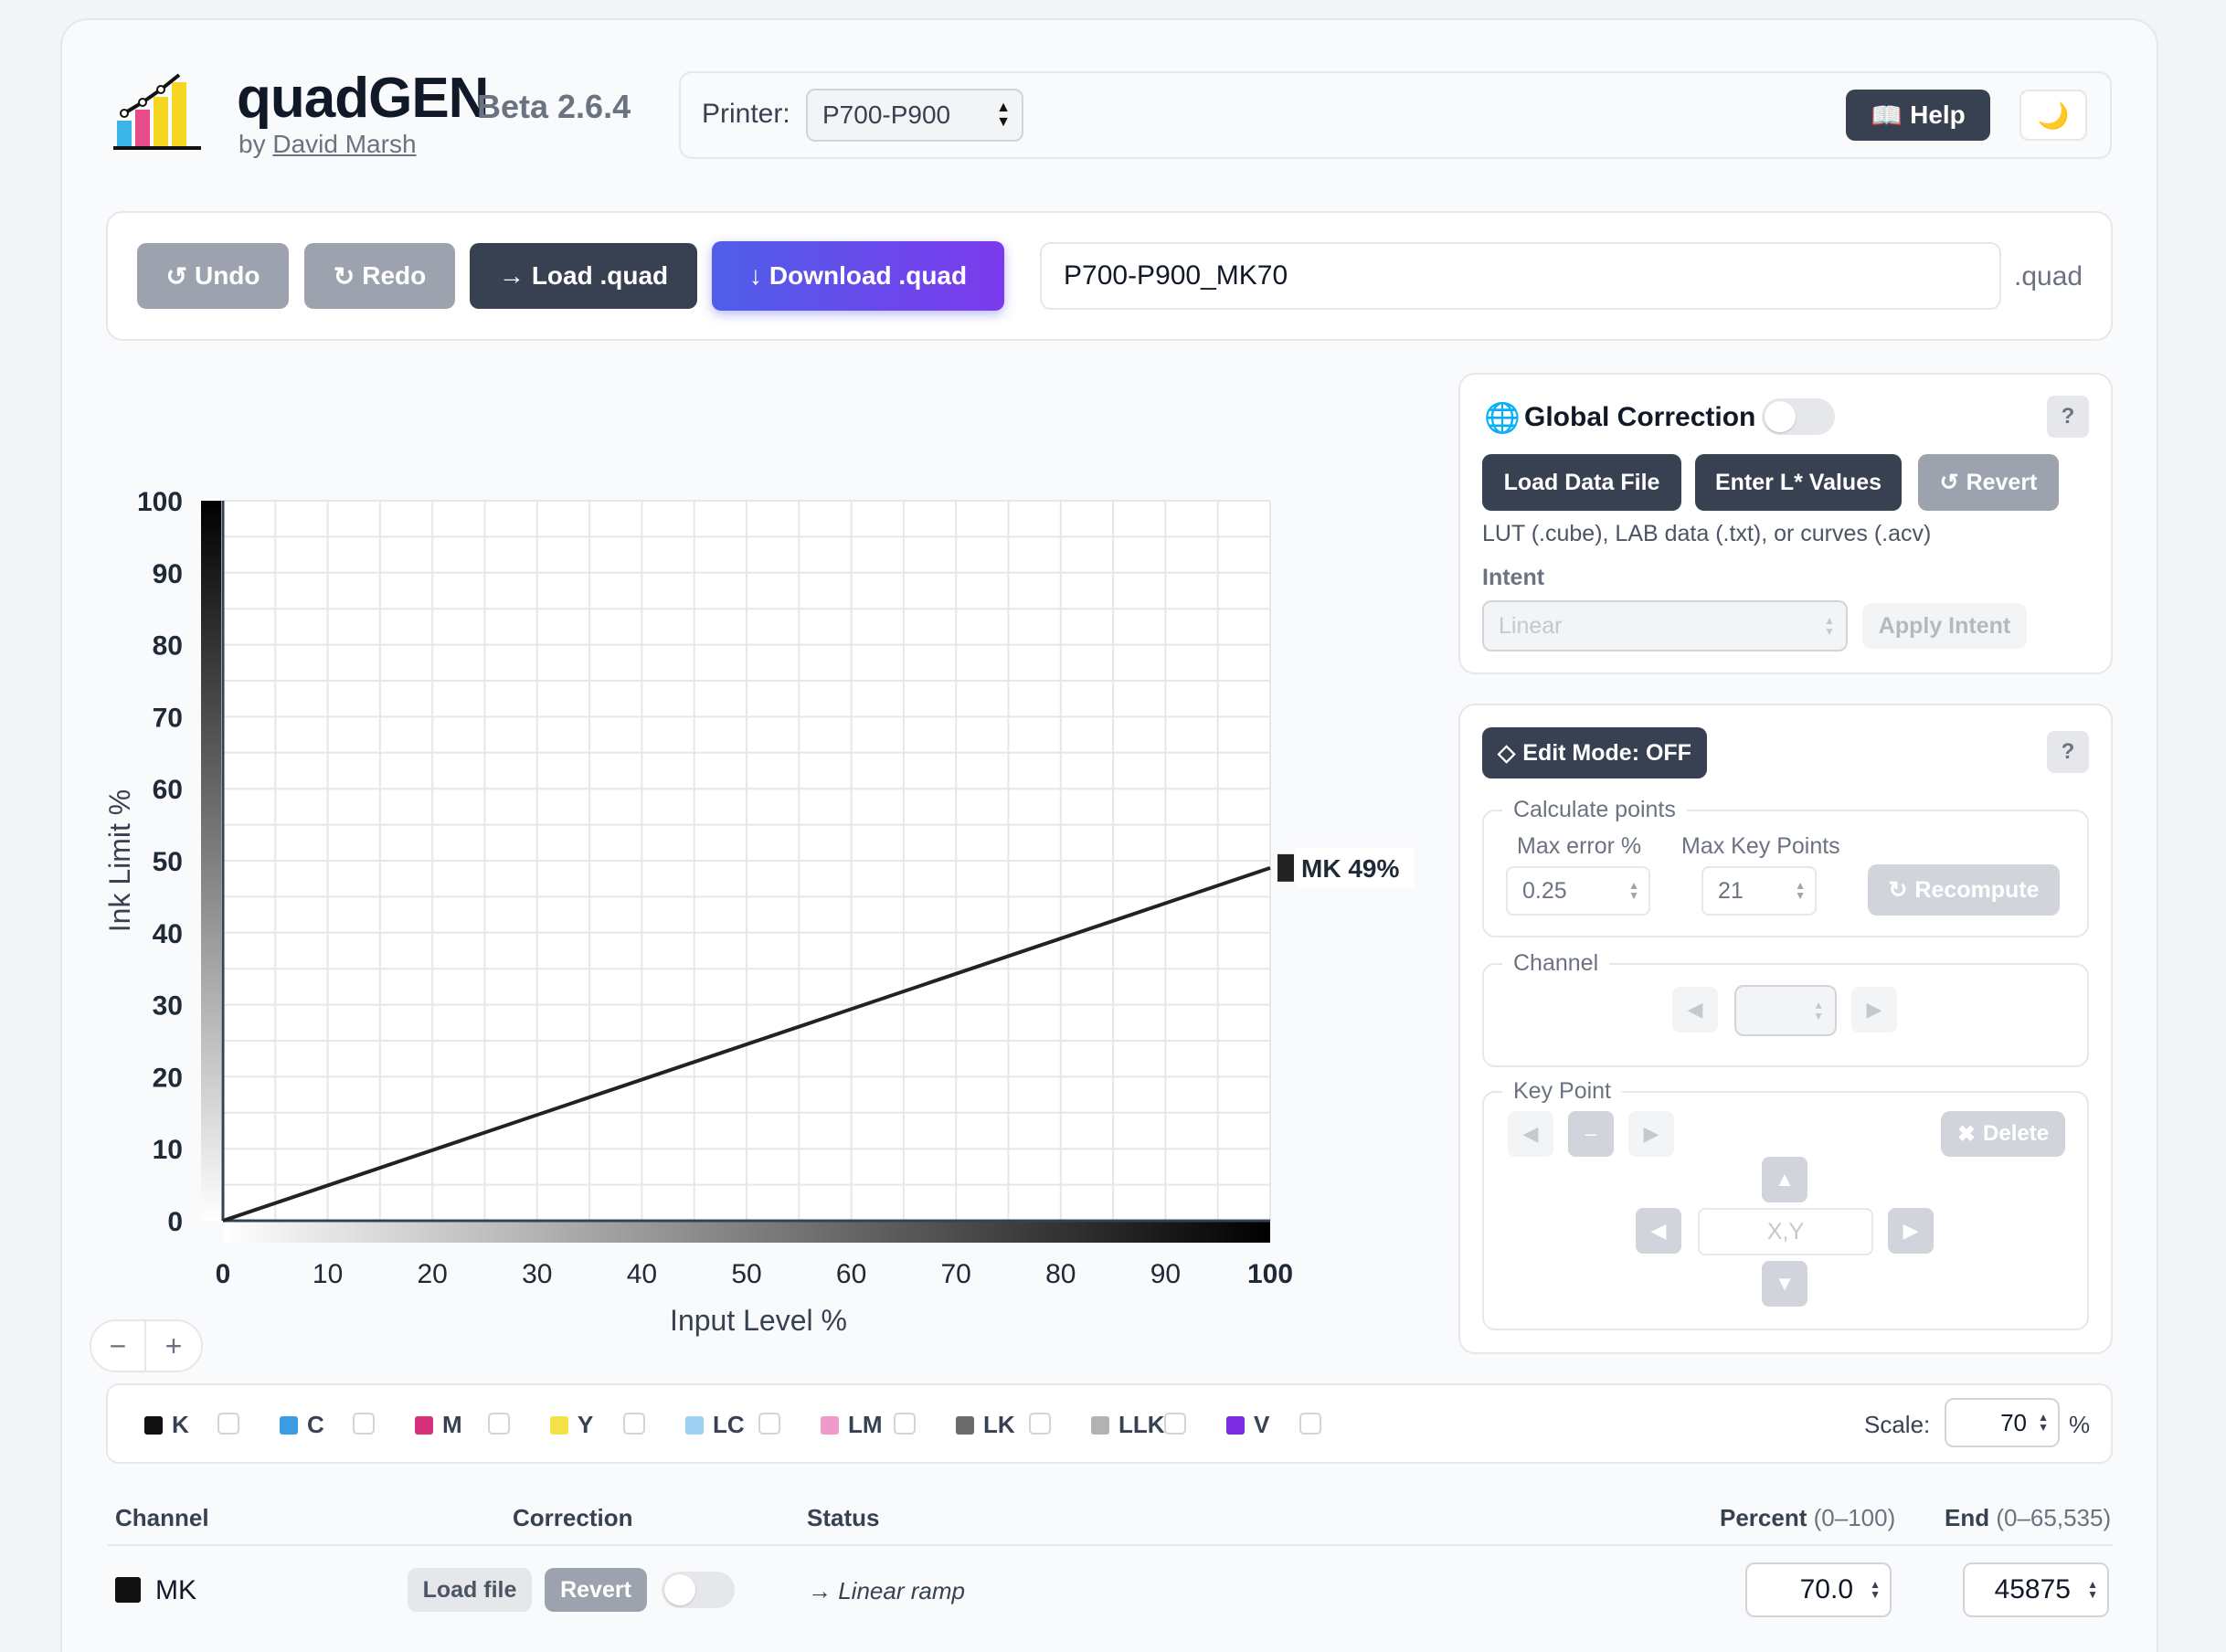  What do you see at coordinates (119, 1346) in the screenshot?
I see `zoom-out-button: −` at bounding box center [119, 1346].